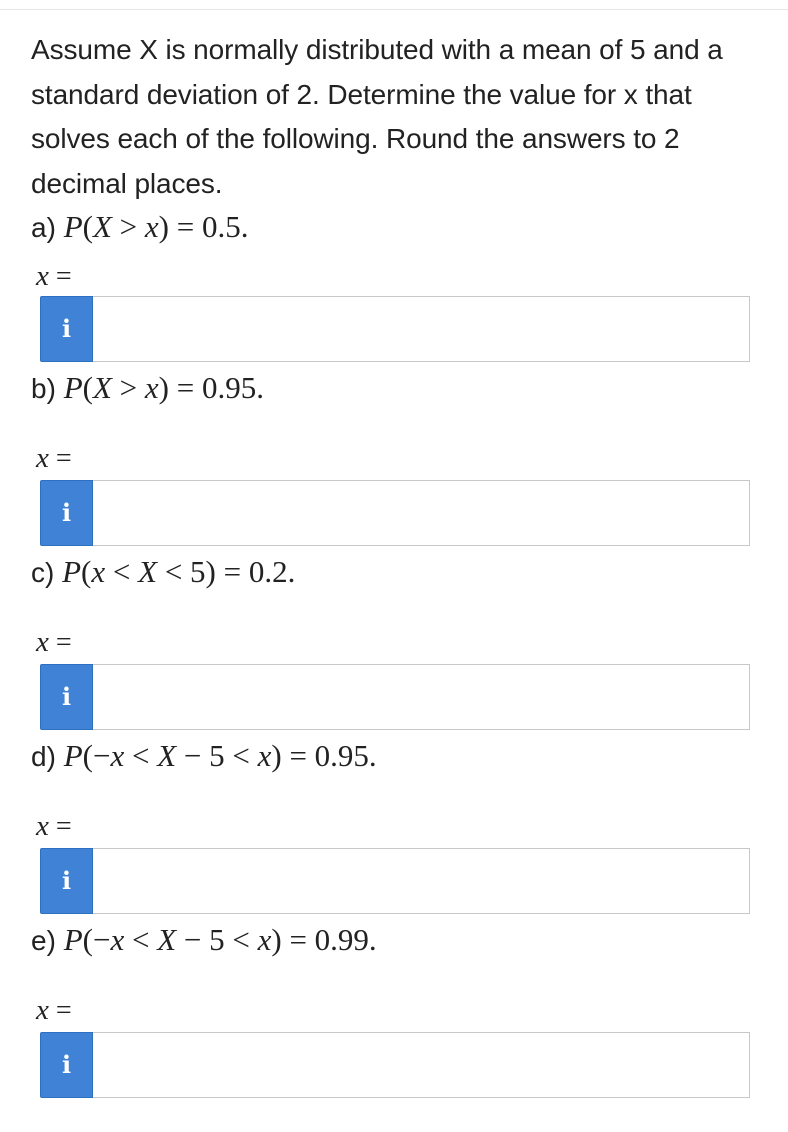  What do you see at coordinates (43, 388) in the screenshot?
I see `part-b-letter: b)` at bounding box center [43, 388].